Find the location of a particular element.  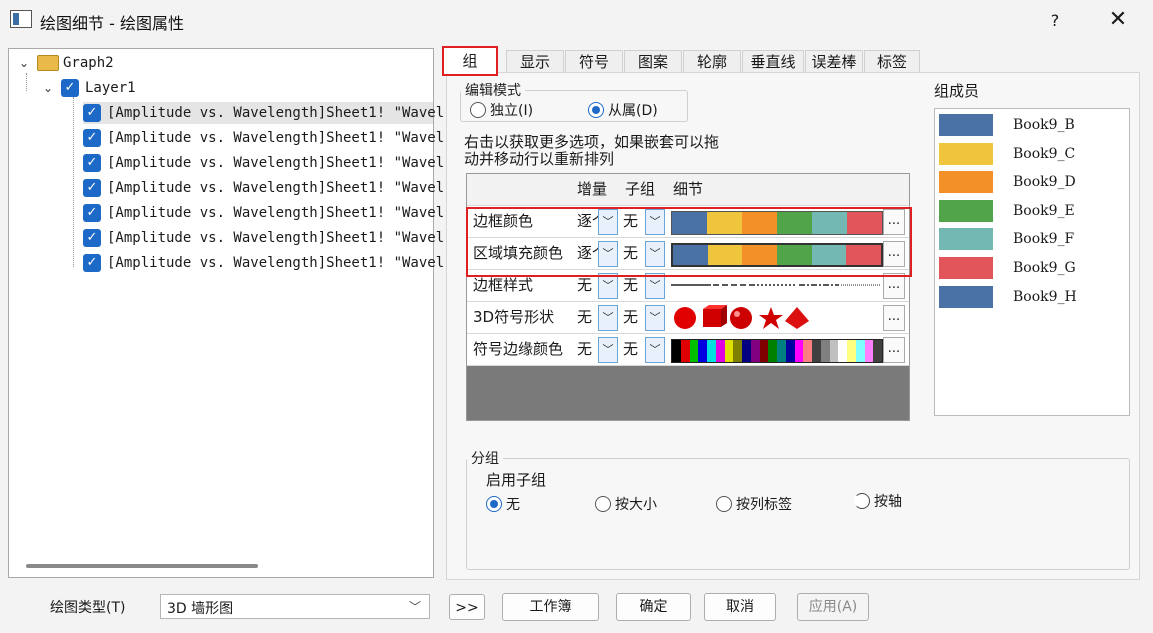

apply-button: 应用(A) is located at coordinates (833, 607).